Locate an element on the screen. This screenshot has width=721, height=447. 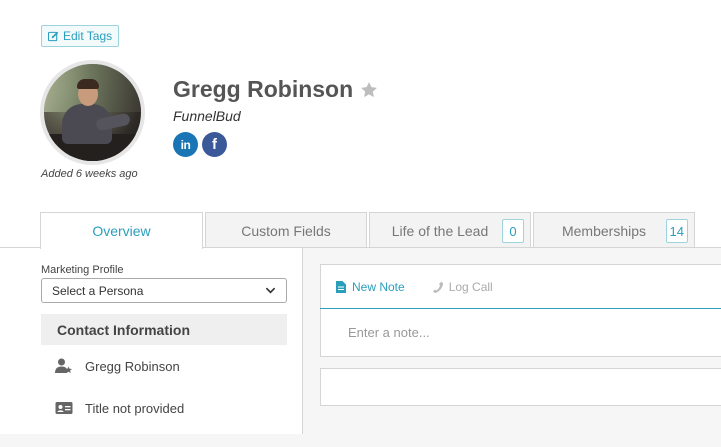
phone-icon is located at coordinates (437, 287).